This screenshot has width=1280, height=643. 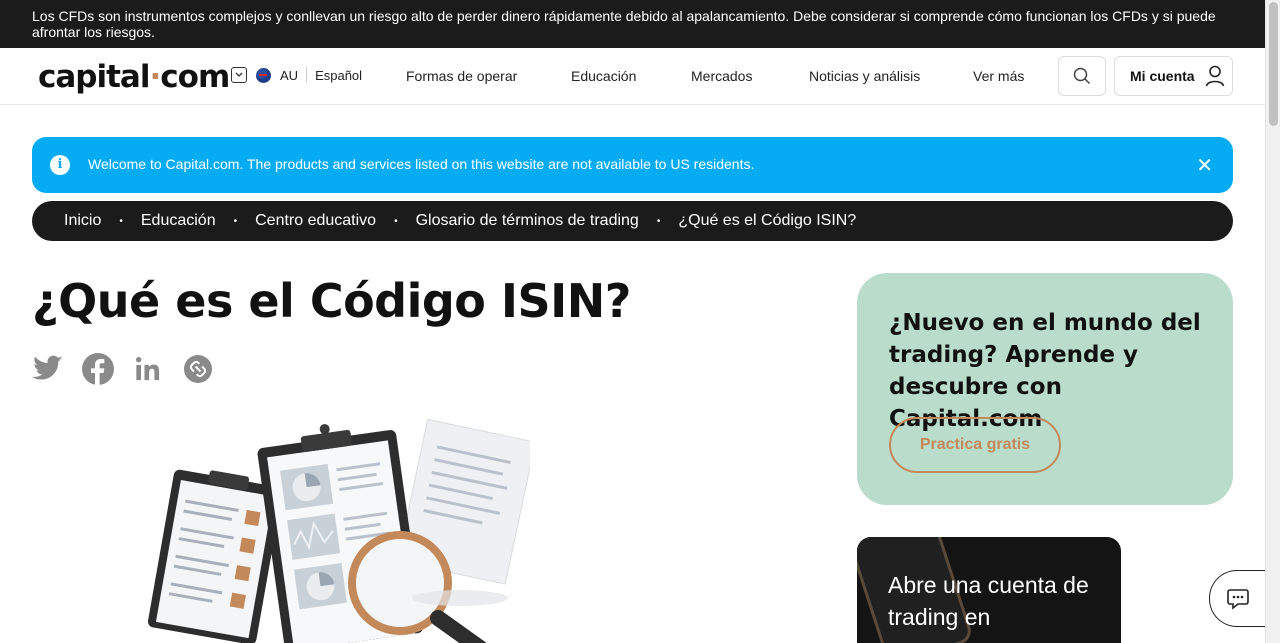 What do you see at coordinates (307, 75) in the screenshot?
I see `language-divider` at bounding box center [307, 75].